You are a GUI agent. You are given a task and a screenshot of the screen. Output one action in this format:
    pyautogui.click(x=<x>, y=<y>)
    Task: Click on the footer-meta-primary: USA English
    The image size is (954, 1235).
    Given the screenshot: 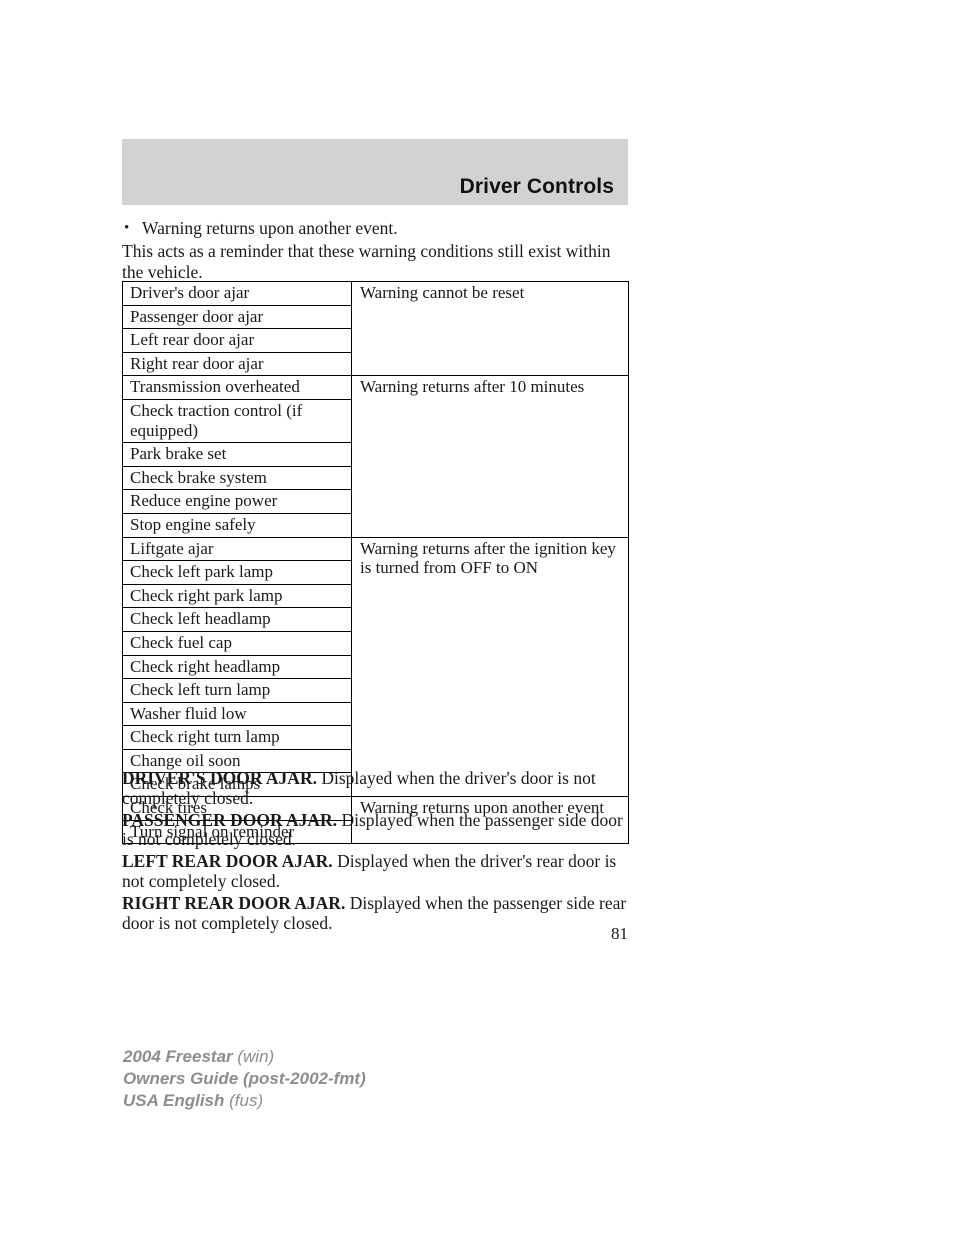 What is the action you would take?
    pyautogui.click(x=174, y=1100)
    